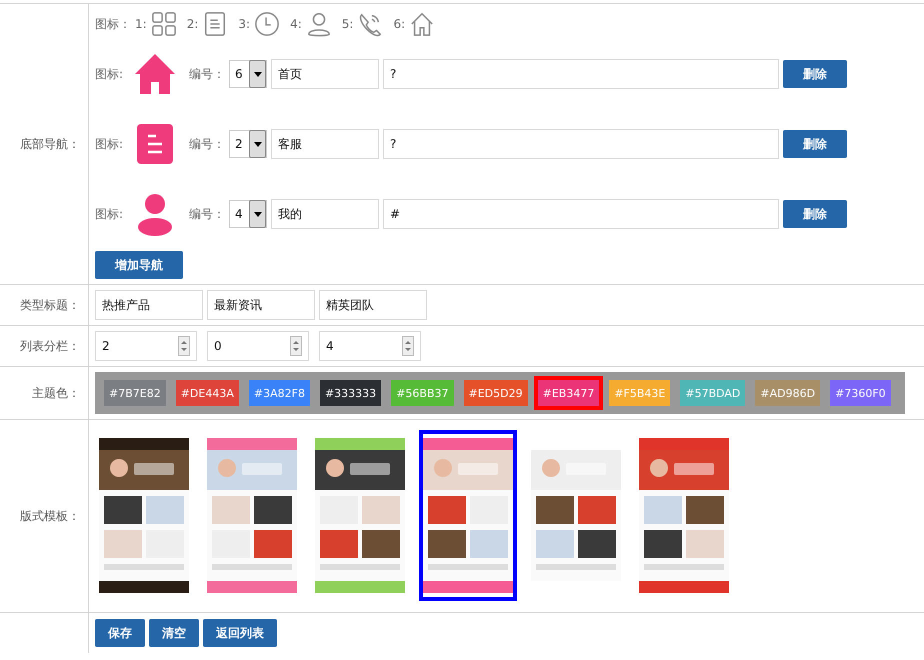  I want to click on color-swatch: #7B7E82, so click(135, 393).